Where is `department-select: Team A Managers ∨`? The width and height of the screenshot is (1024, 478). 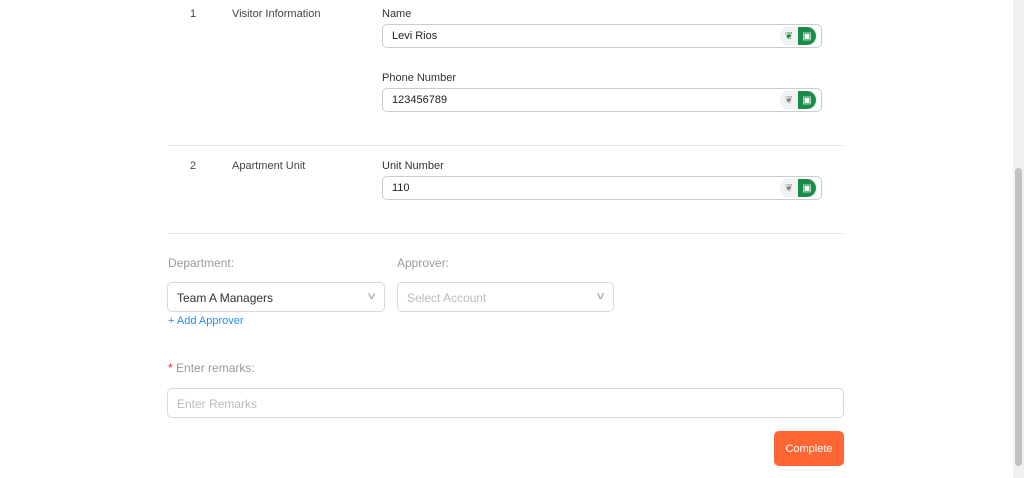 department-select: Team A Managers ∨ is located at coordinates (276, 297).